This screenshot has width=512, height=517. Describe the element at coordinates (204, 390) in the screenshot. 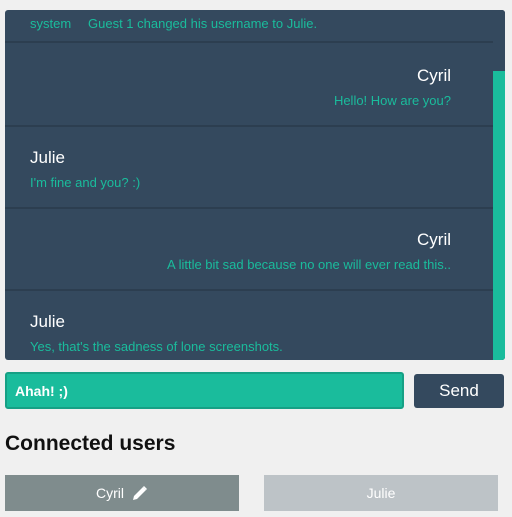

I see `message-input` at that location.